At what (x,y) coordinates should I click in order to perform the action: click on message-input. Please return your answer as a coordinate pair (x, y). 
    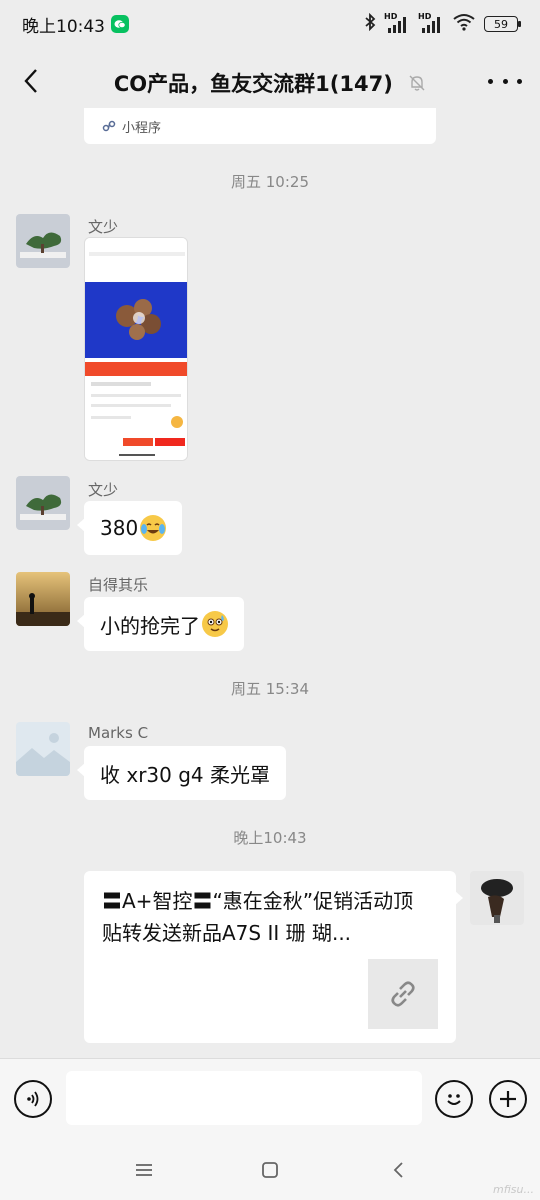
    Looking at the image, I should click on (244, 1098).